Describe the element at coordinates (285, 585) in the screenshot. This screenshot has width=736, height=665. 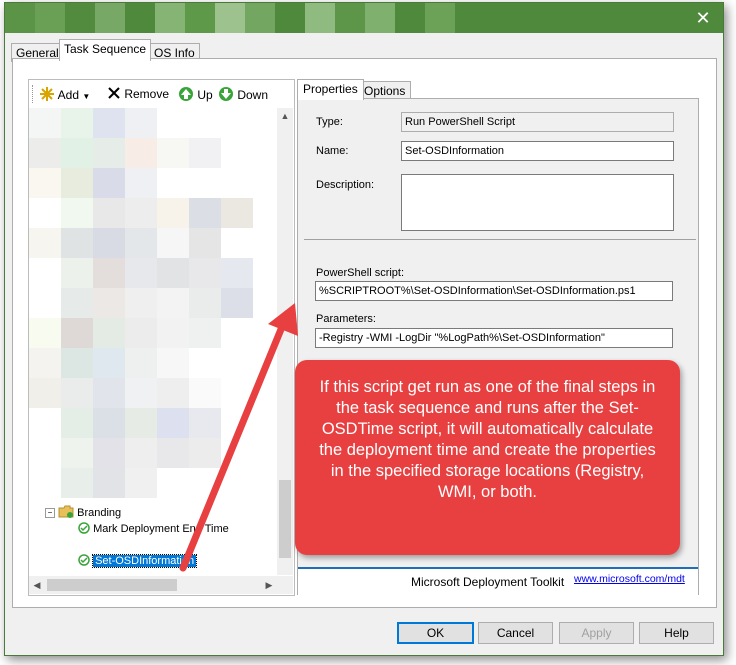
I see `scroll-corner` at that location.